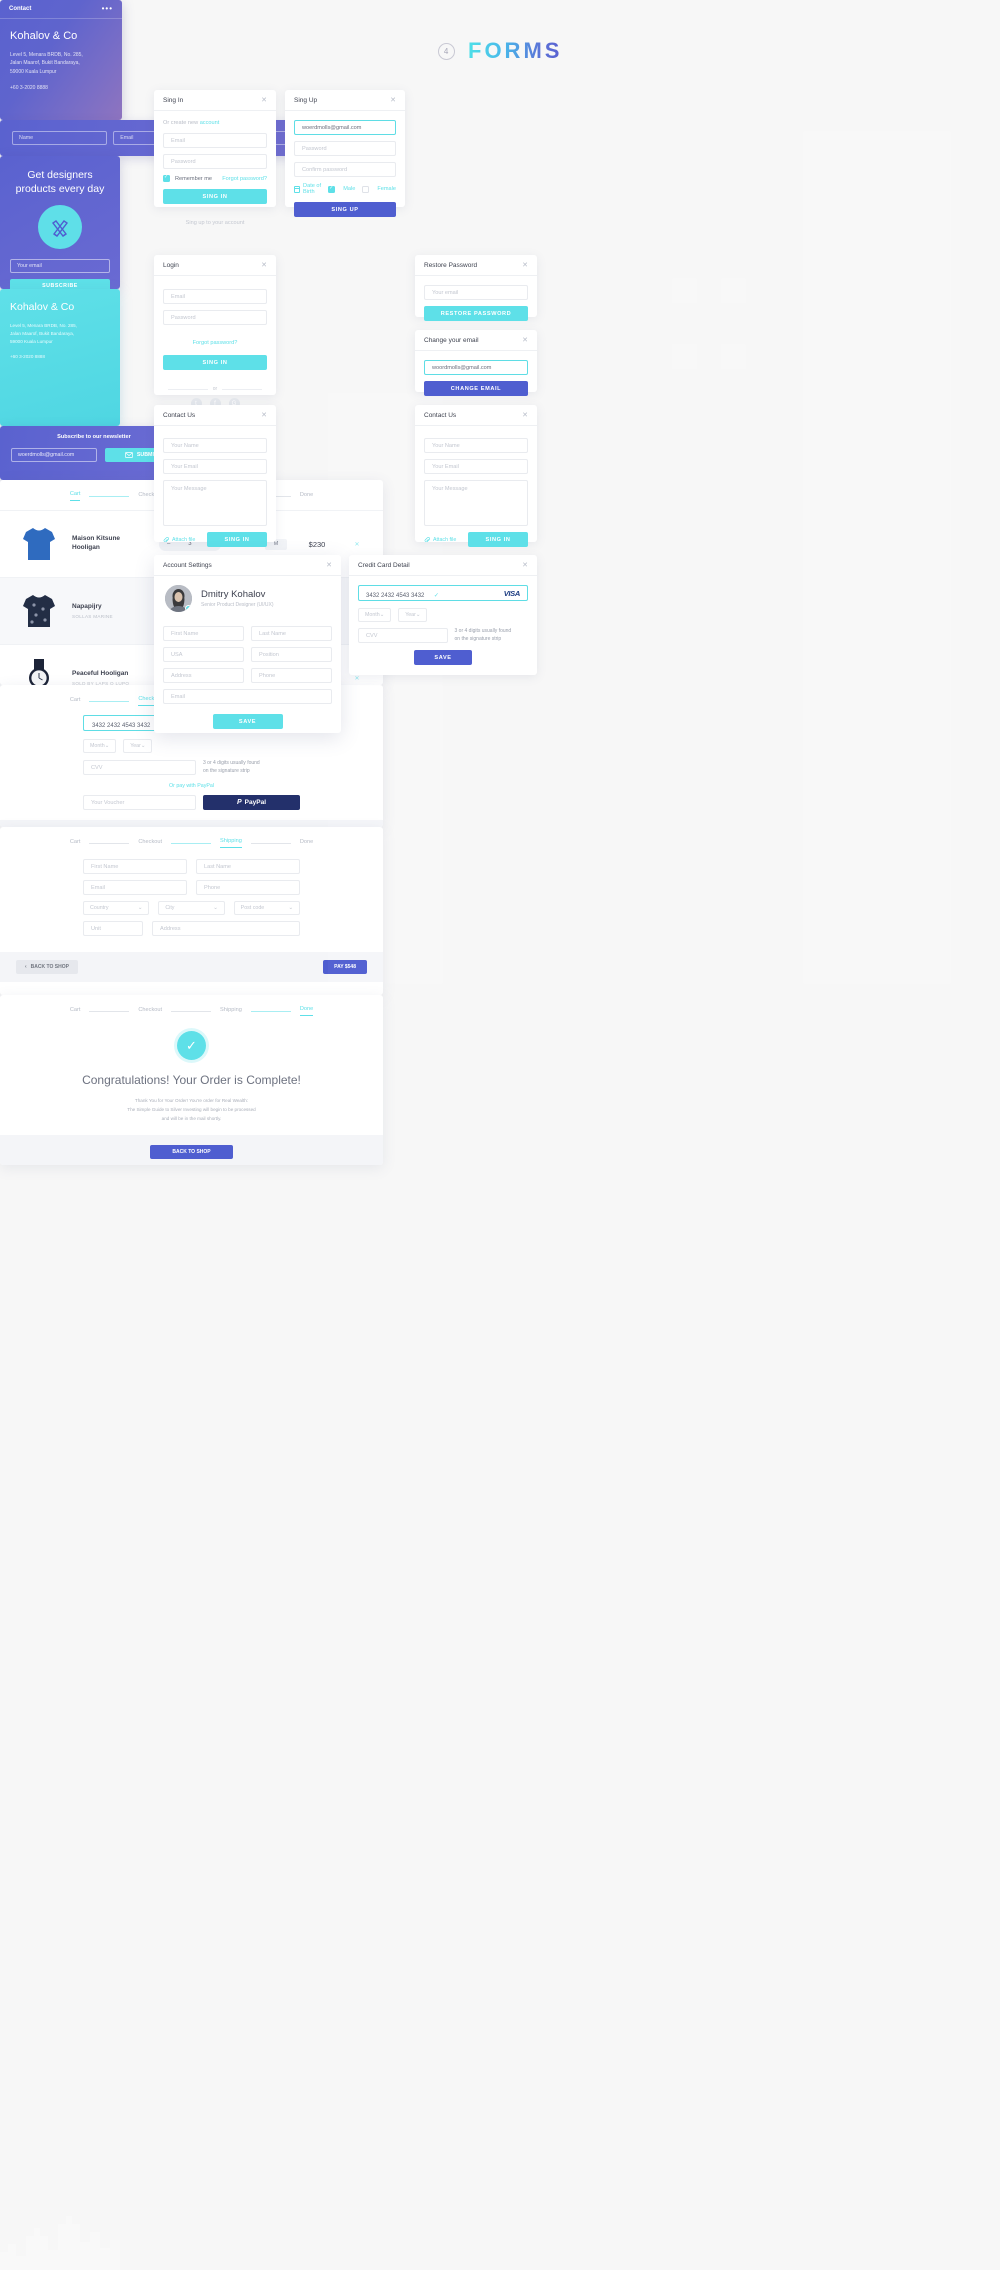 This screenshot has height=2270, width=1000. I want to click on success-check-icon: ✓, so click(191, 1045).